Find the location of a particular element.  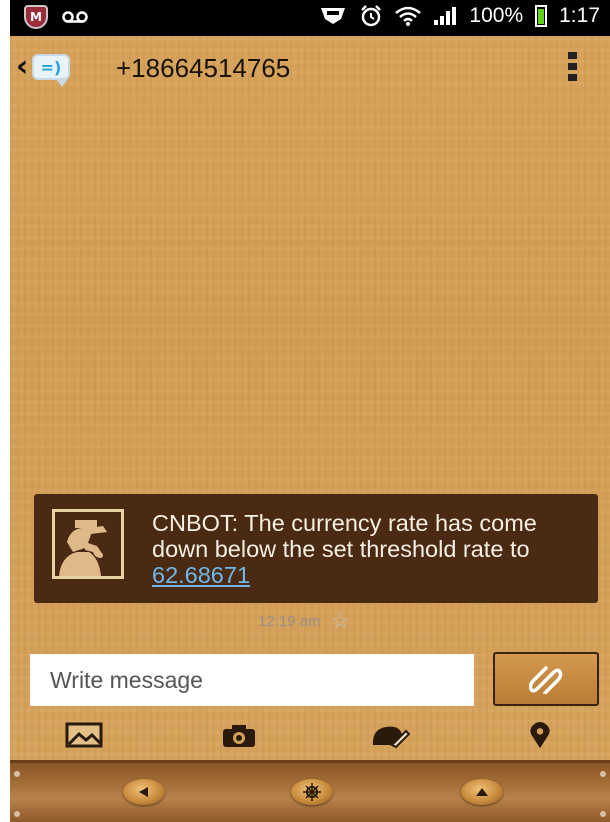

signal-strength-icon is located at coordinates (445, 16).